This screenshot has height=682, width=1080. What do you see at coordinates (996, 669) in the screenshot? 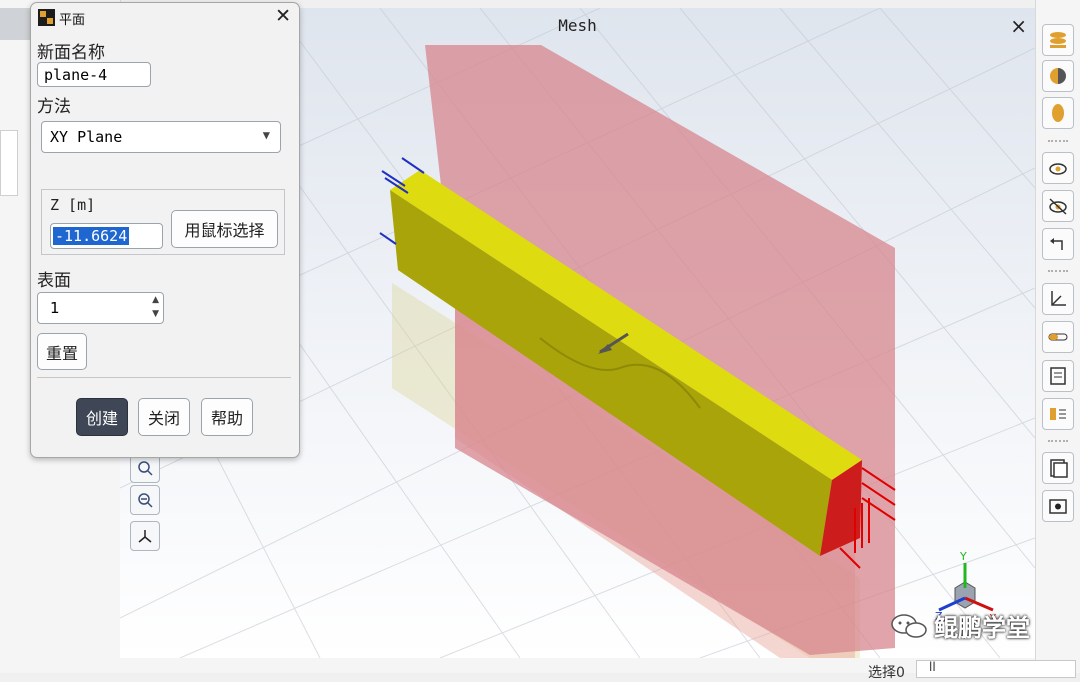
I see `selection-dropdown: ll` at bounding box center [996, 669].